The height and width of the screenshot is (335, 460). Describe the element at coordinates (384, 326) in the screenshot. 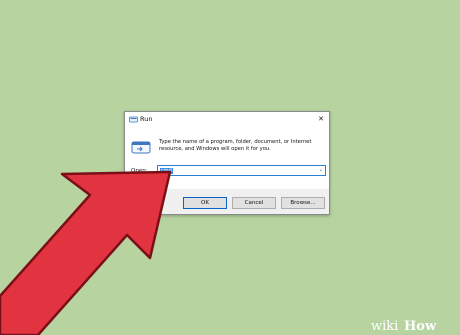

I see `watermark-wiki-text: wiki` at that location.